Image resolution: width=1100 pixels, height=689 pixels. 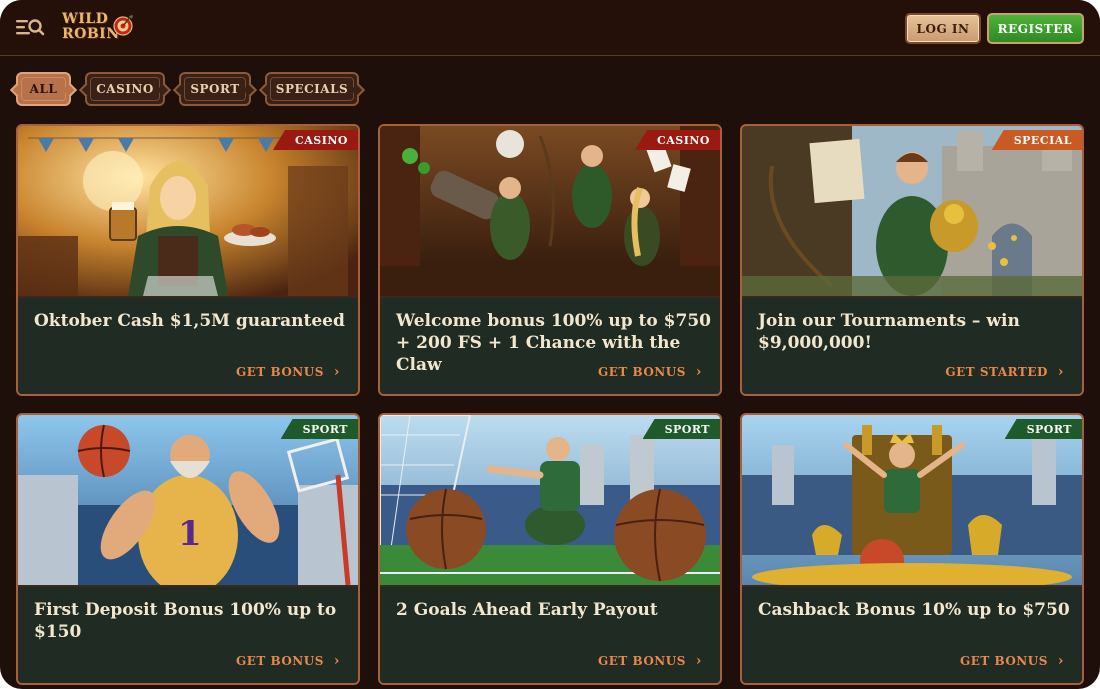 What do you see at coordinates (943, 28) in the screenshot?
I see `login-button: LOG IN` at bounding box center [943, 28].